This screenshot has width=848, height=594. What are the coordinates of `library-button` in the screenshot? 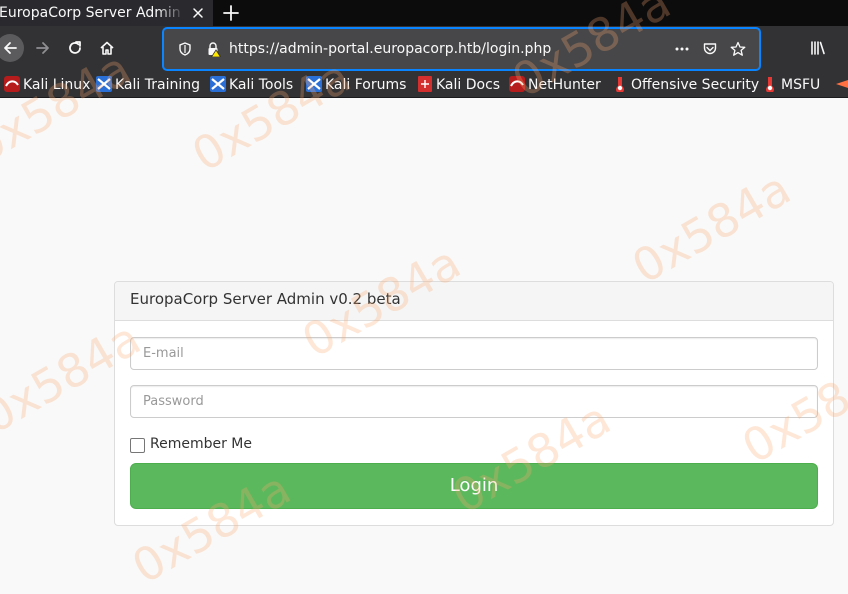 It's located at (818, 48).